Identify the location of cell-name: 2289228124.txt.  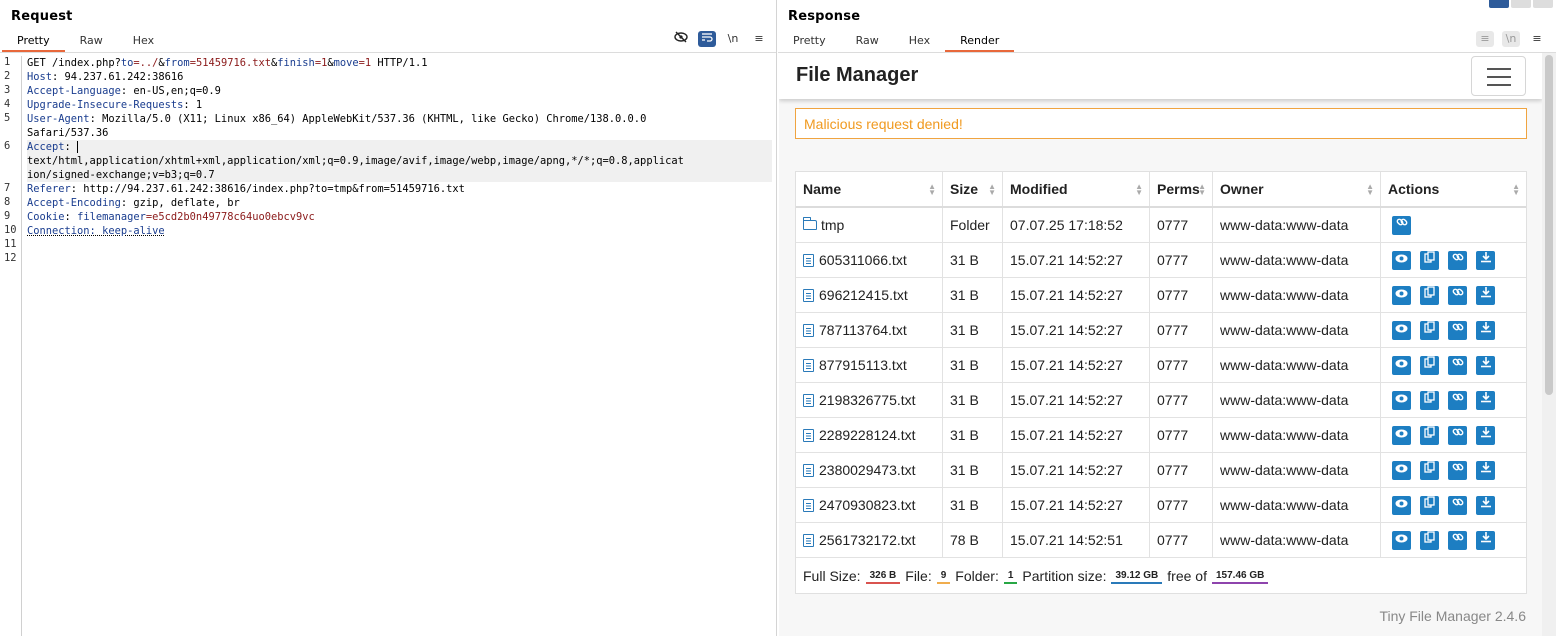
(869, 435).